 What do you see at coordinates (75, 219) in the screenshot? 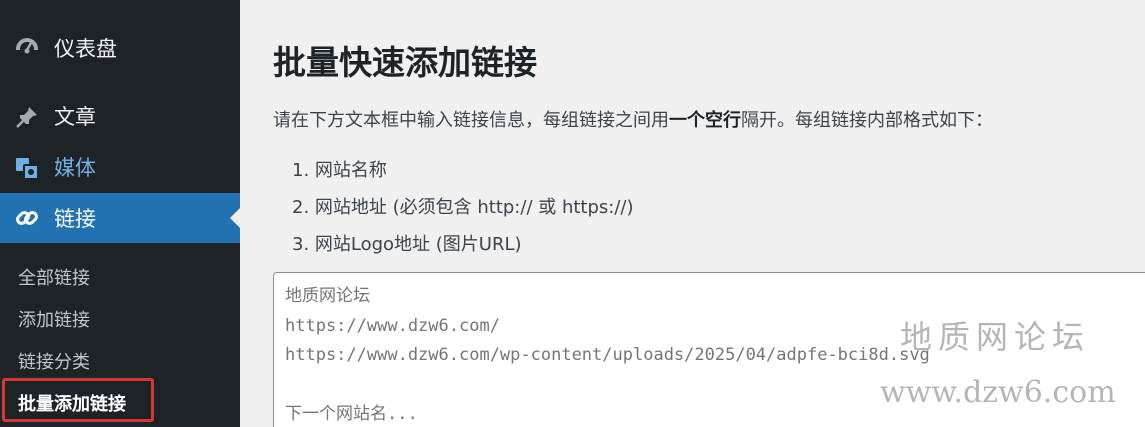
I see `menu-label-links: 链接` at bounding box center [75, 219].